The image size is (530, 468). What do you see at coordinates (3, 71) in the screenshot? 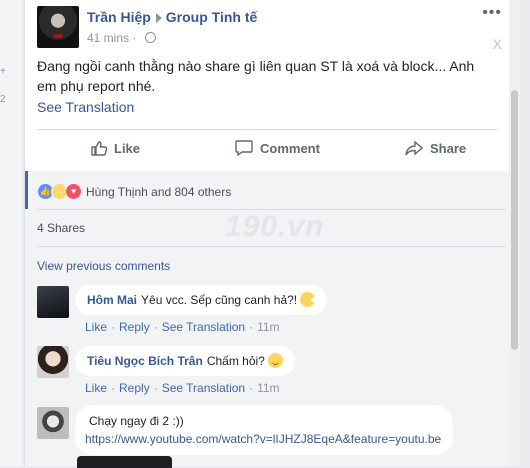
I see `sidebar-mark: +` at bounding box center [3, 71].